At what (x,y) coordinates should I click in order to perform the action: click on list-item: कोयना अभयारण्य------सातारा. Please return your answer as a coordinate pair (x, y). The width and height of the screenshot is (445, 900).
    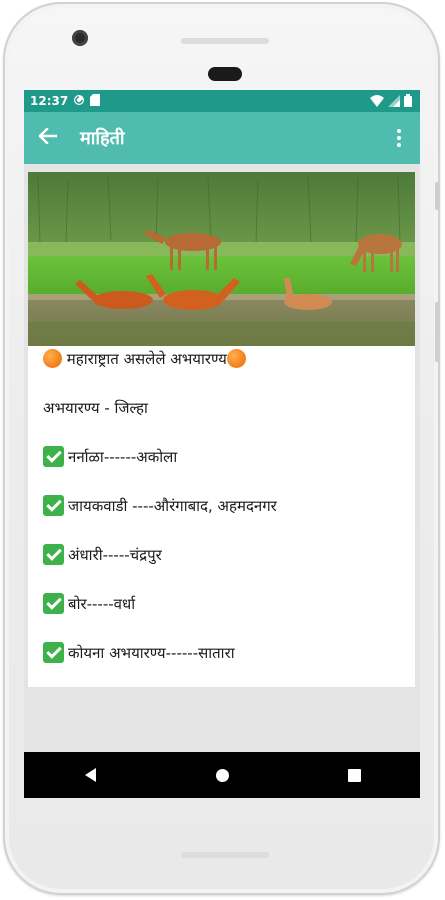
    Looking at the image, I should click on (225, 653).